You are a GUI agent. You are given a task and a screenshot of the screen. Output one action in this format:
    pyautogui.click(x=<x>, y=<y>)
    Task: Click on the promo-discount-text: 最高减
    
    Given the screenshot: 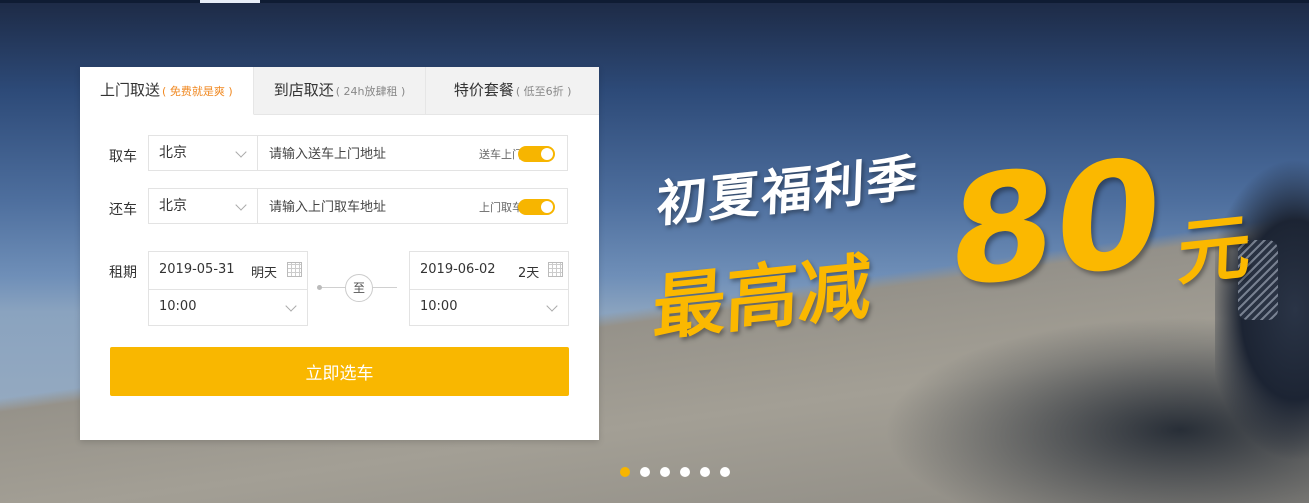 What is the action you would take?
    pyautogui.click(x=762, y=297)
    